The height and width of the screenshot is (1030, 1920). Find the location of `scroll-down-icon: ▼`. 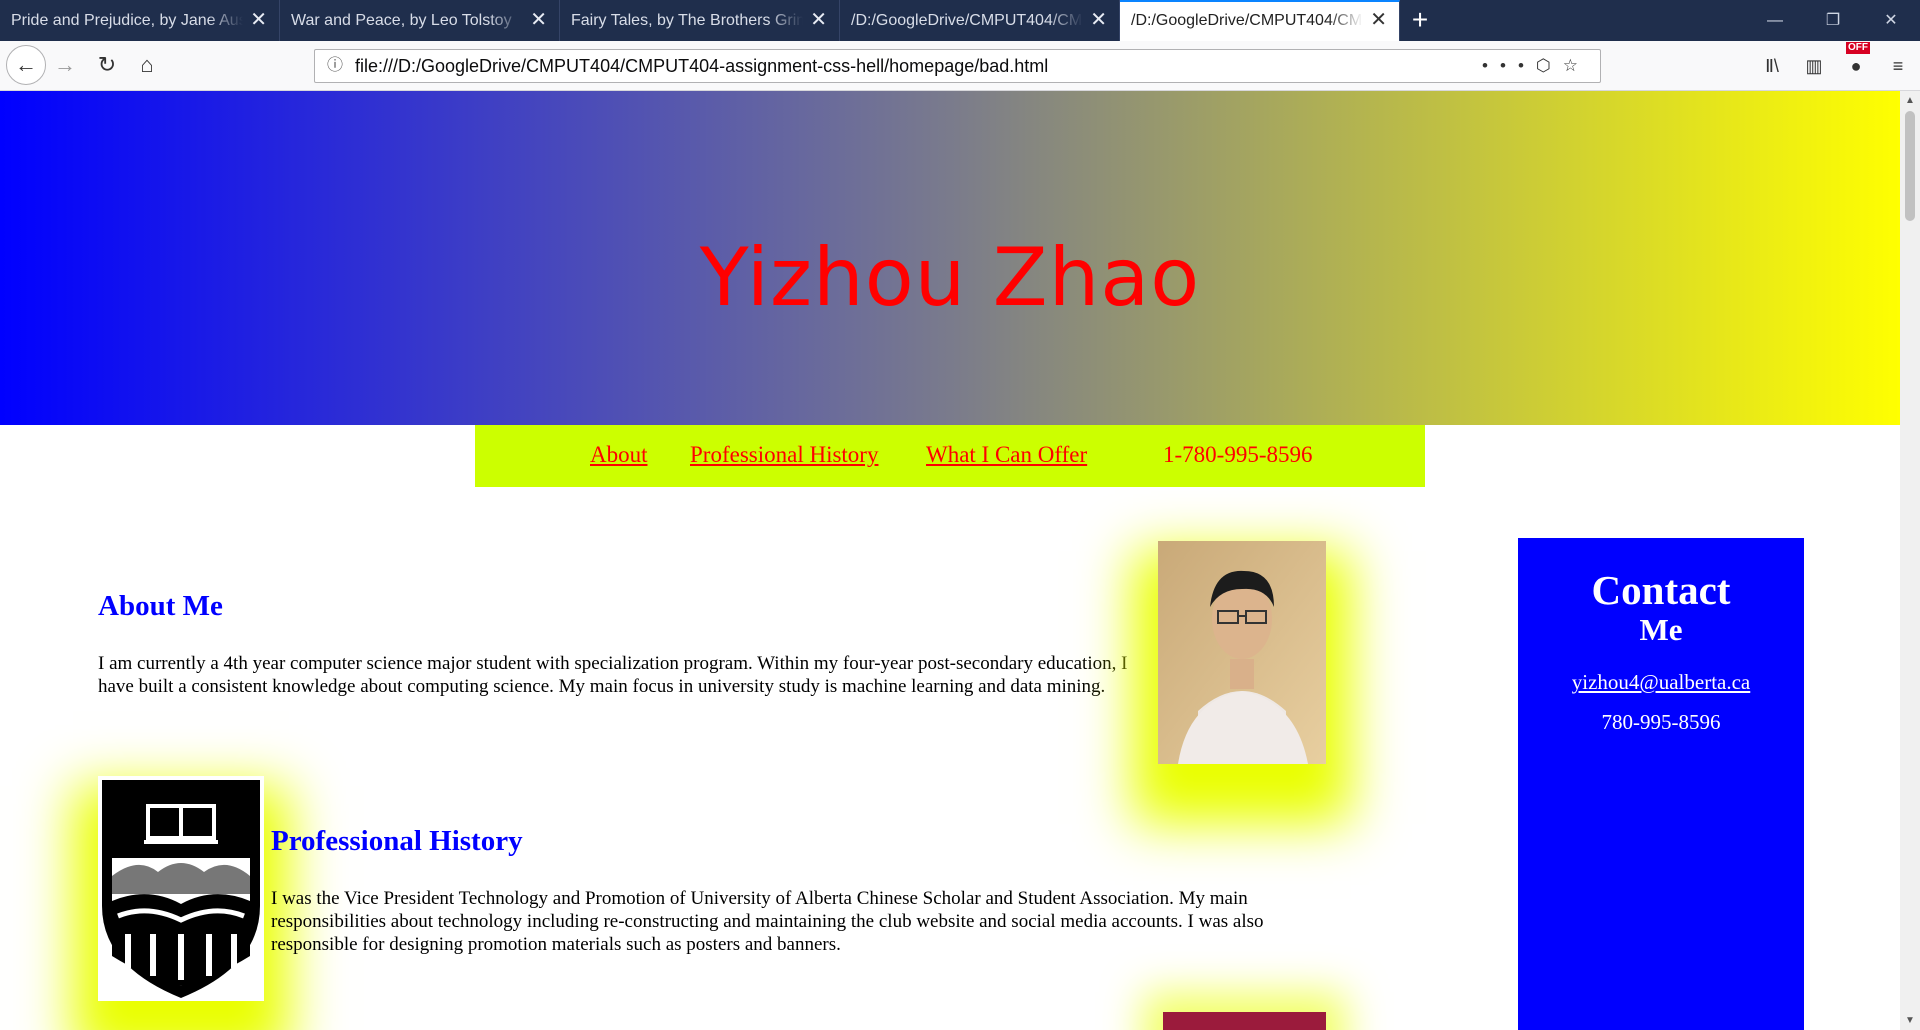

scroll-down-icon: ▼ is located at coordinates (1910, 1020).